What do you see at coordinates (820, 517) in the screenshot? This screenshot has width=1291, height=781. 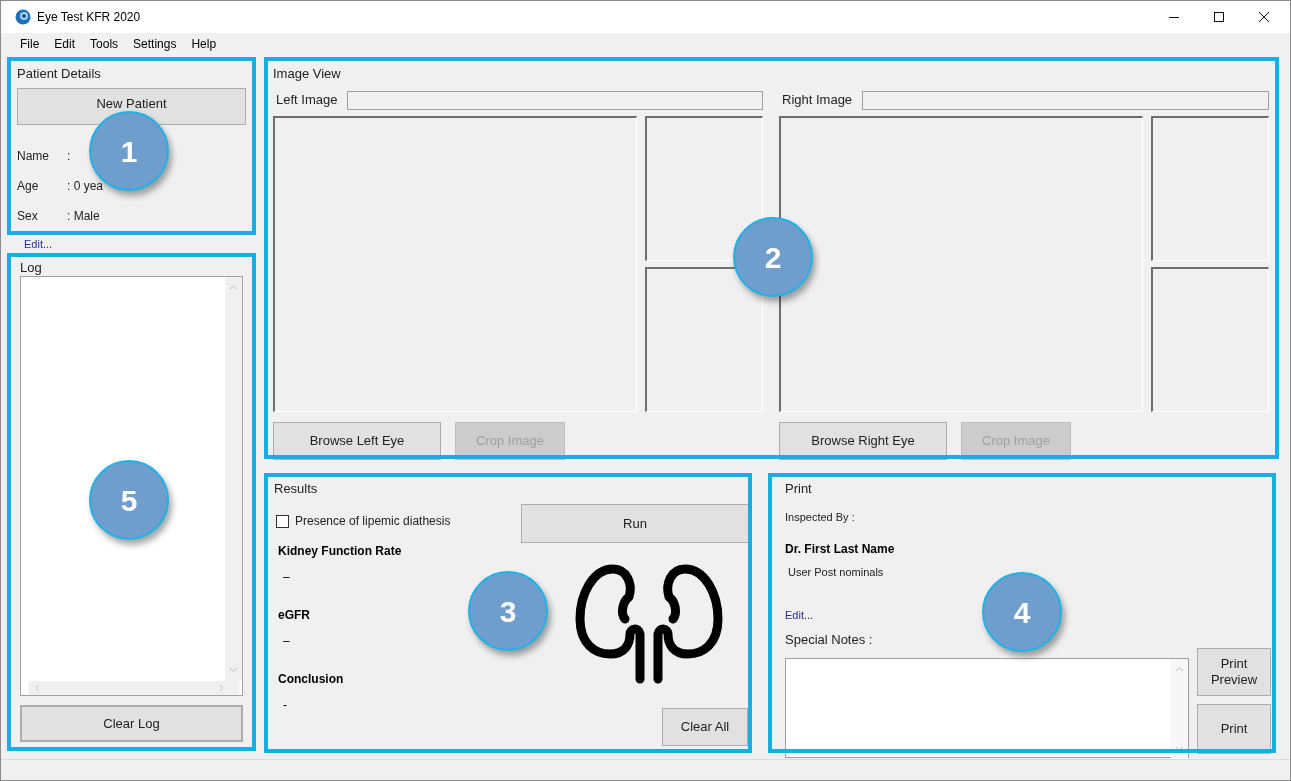 I see `inspected-by-label: Inspected By :` at bounding box center [820, 517].